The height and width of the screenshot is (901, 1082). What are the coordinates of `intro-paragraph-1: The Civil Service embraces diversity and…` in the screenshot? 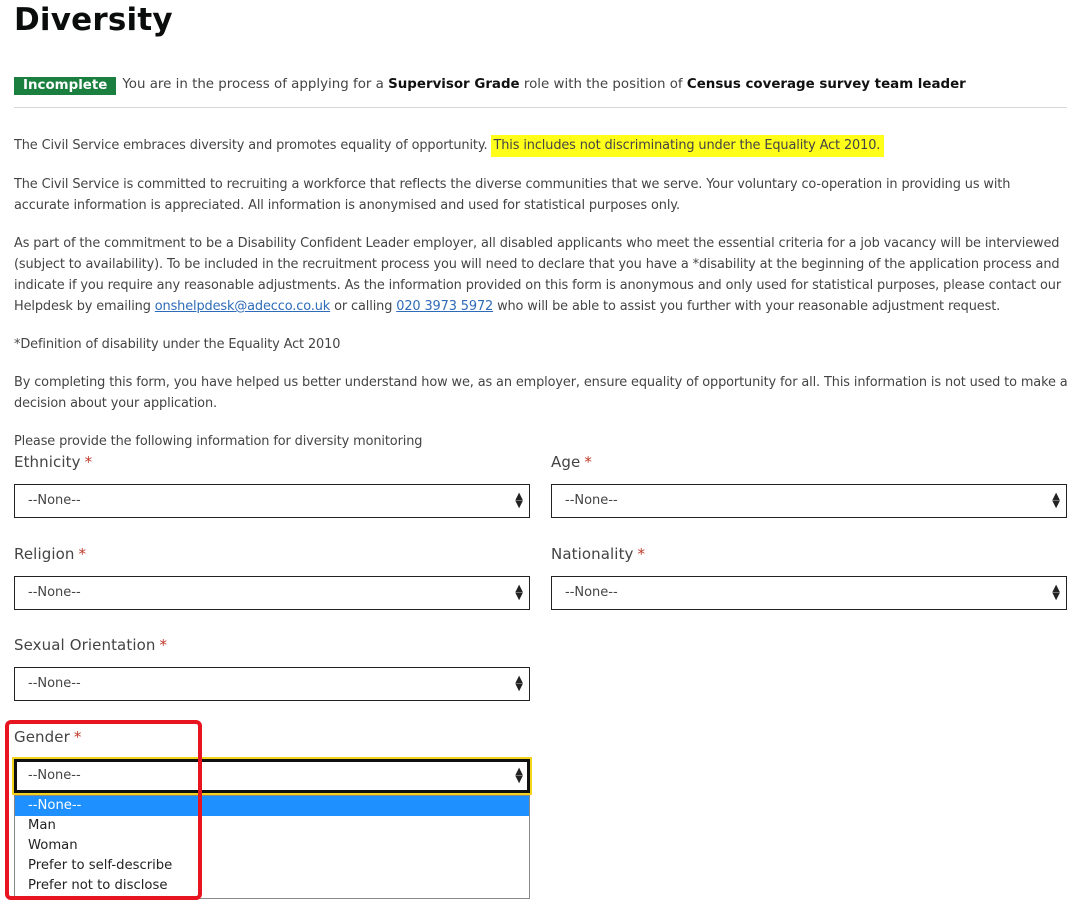 It's located at (541, 146).